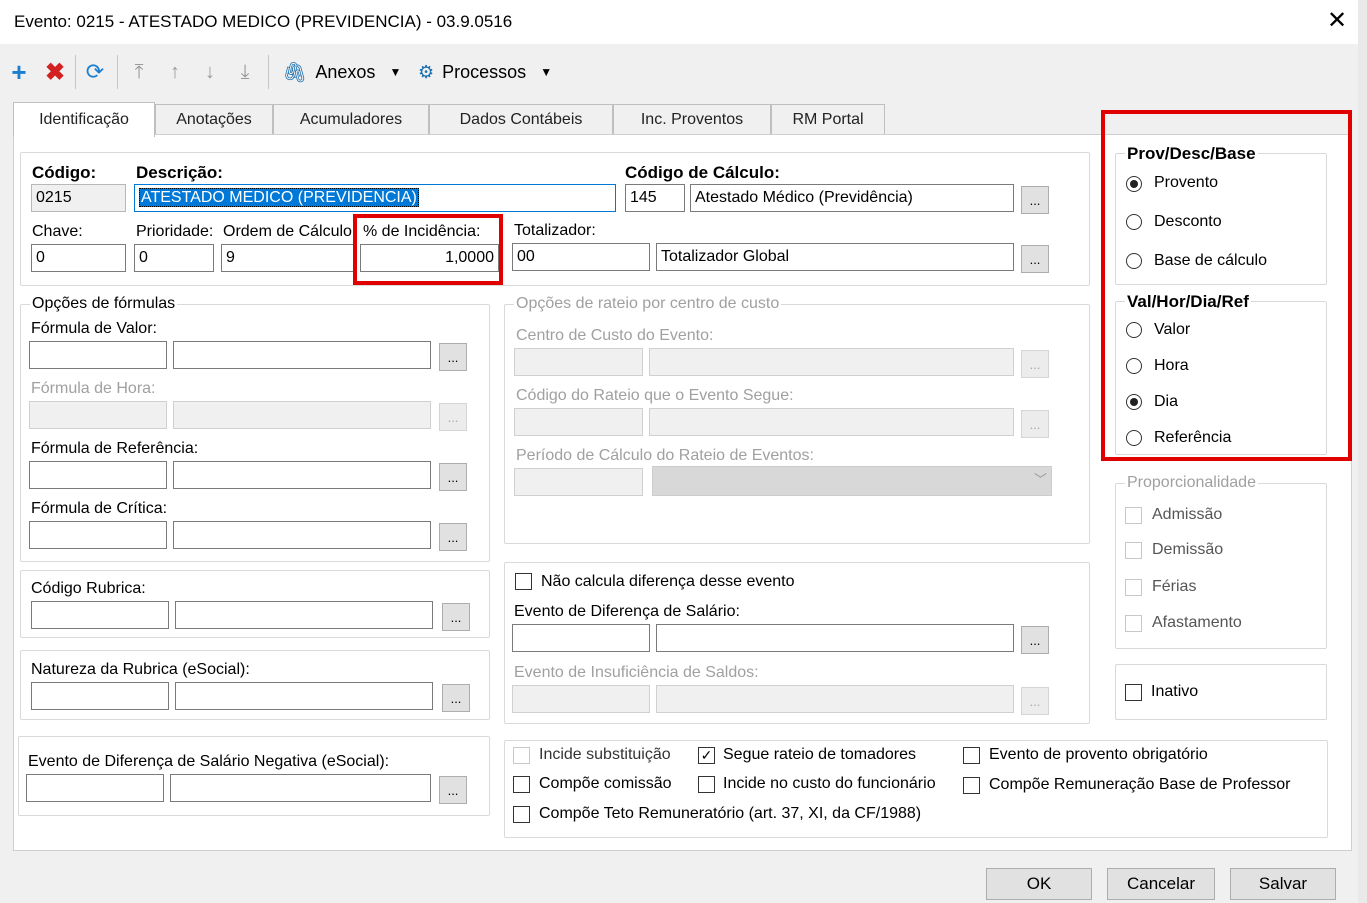 Image resolution: width=1367 pixels, height=903 pixels. Describe the element at coordinates (636, 672) in the screenshot. I see `insuficiencia-label: Evento de Insuficiência de Saldos:` at that location.